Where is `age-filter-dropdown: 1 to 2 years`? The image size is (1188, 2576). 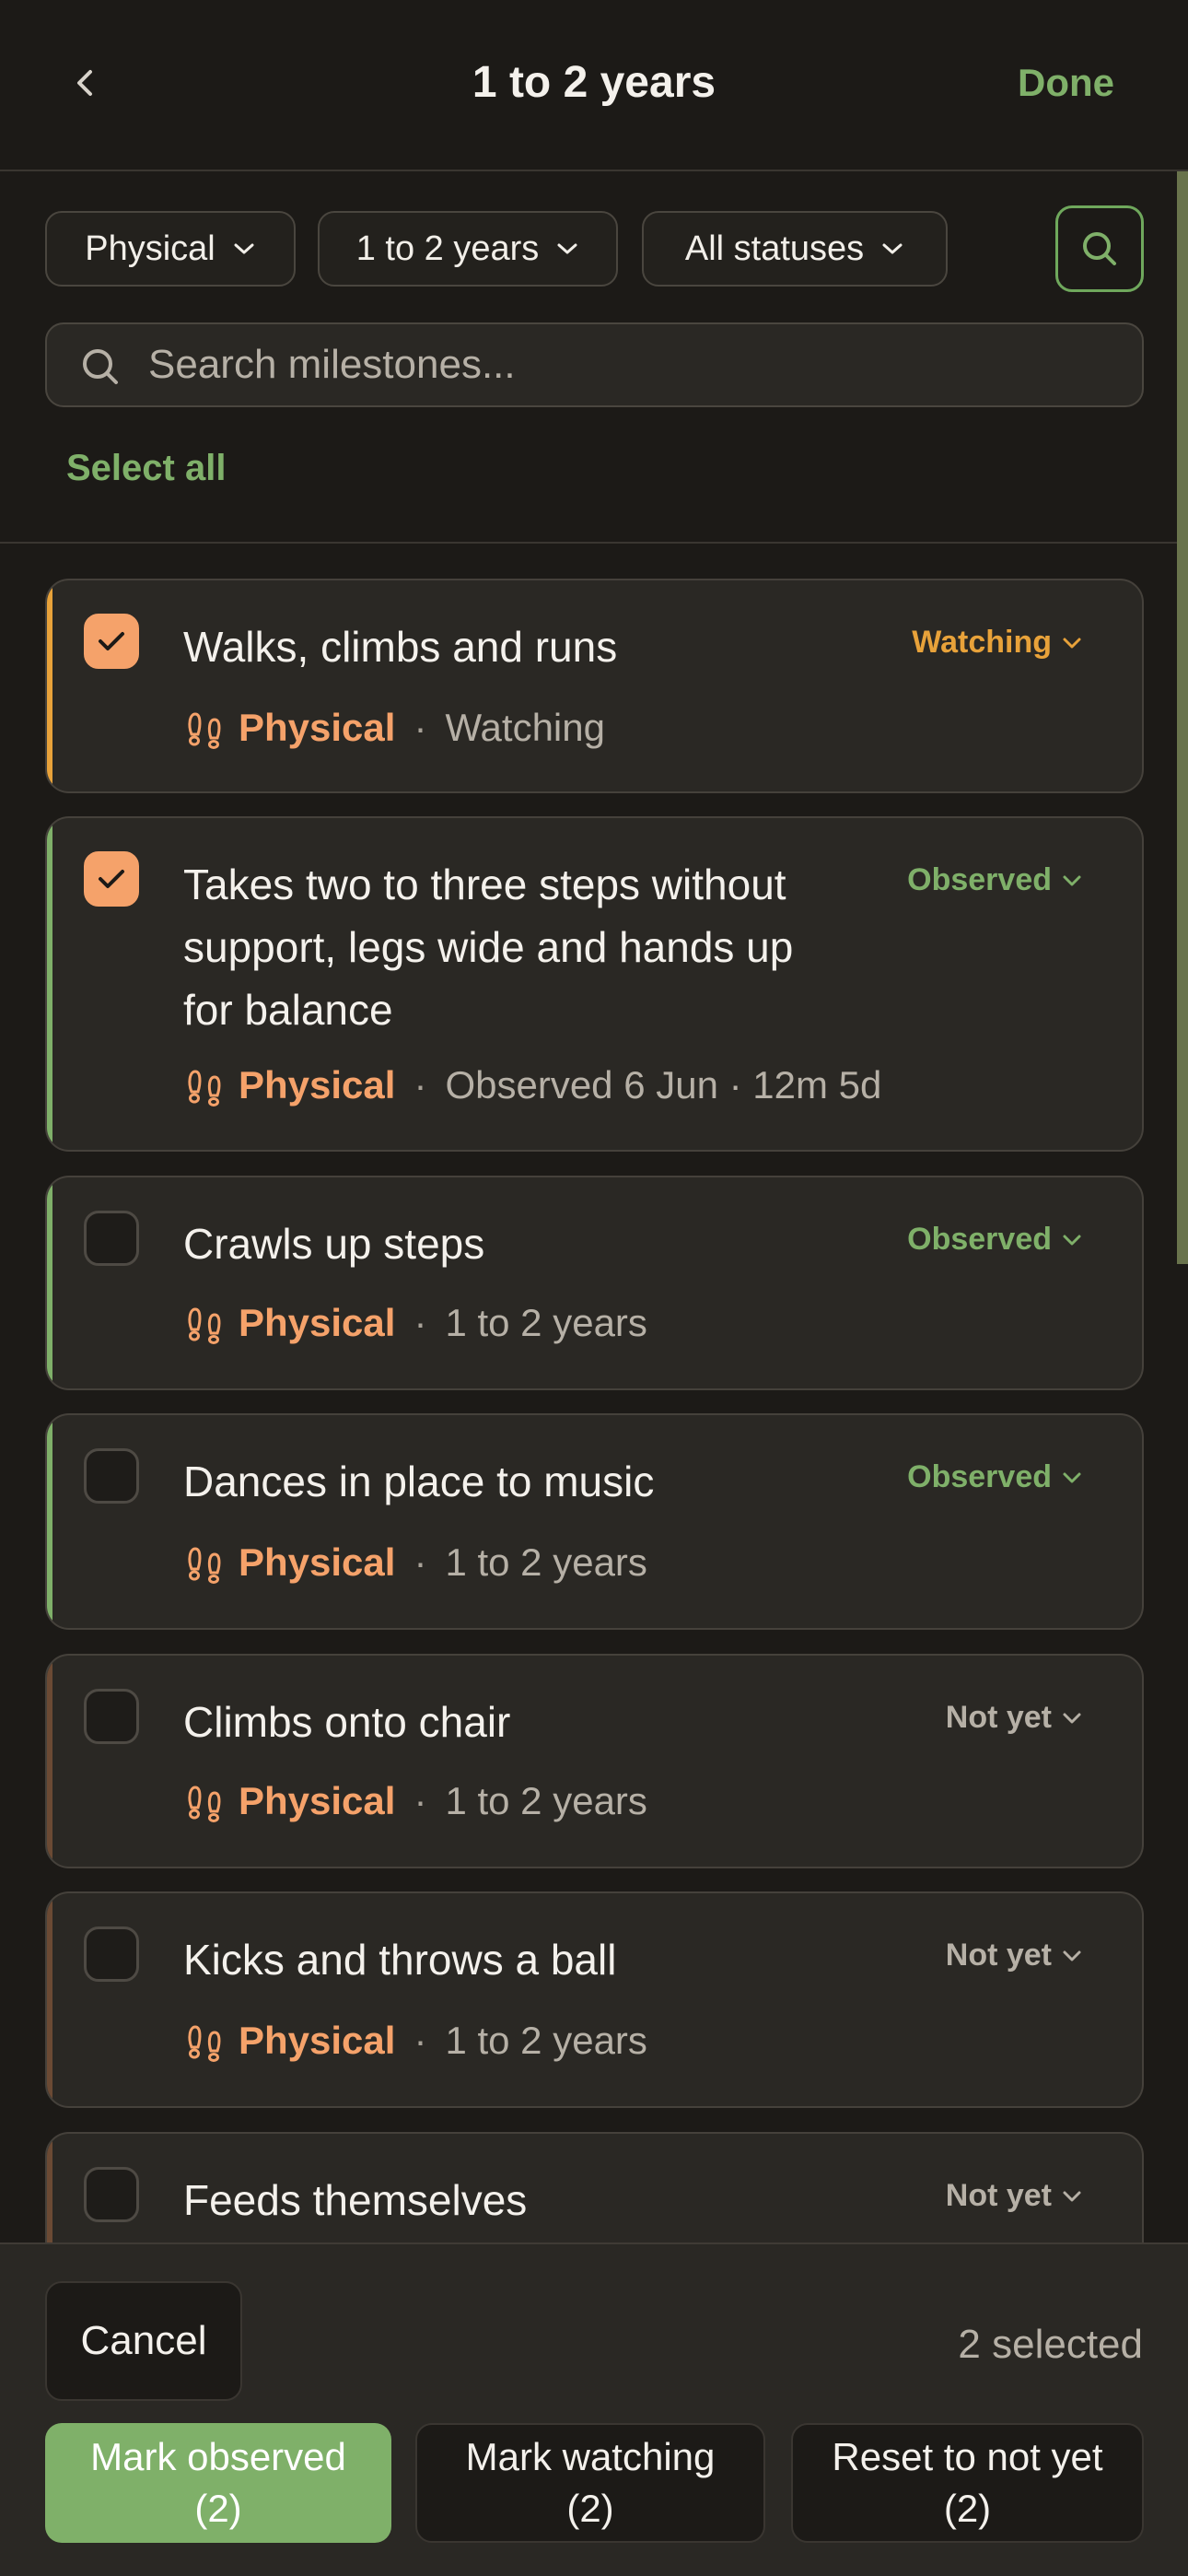 age-filter-dropdown: 1 to 2 years is located at coordinates (468, 249).